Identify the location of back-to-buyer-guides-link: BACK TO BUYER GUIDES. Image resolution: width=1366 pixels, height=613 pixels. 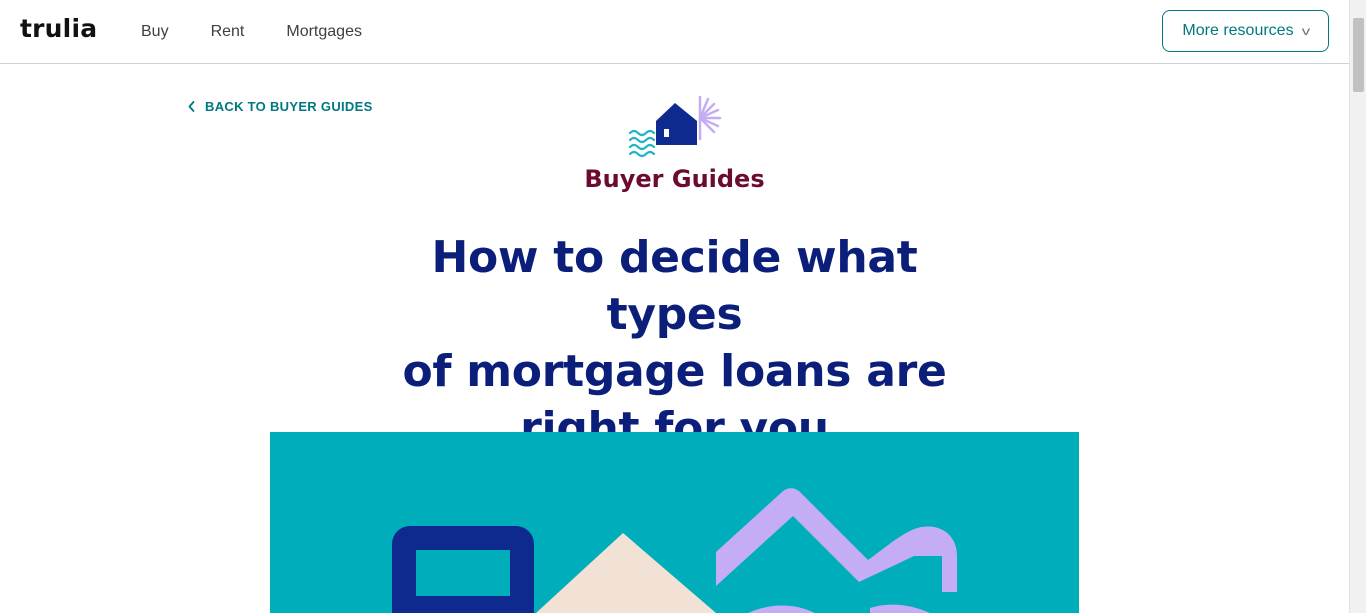
(280, 106).